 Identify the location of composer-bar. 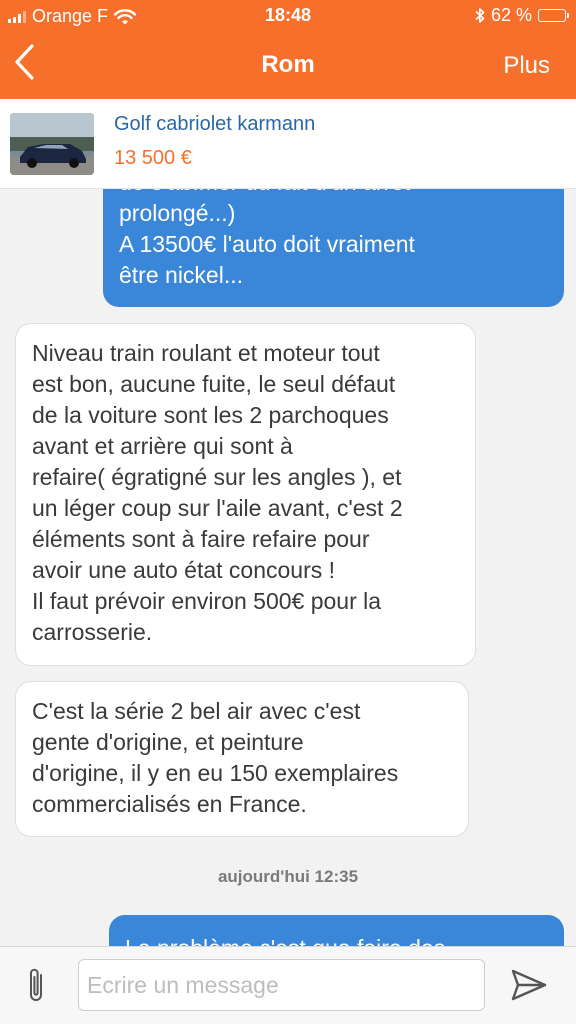
(288, 985).